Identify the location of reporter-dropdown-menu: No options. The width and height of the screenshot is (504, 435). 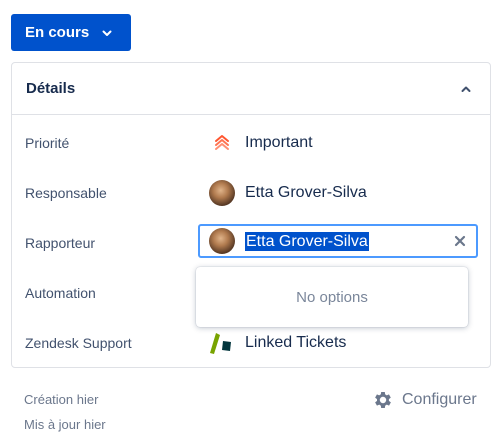
(332, 297).